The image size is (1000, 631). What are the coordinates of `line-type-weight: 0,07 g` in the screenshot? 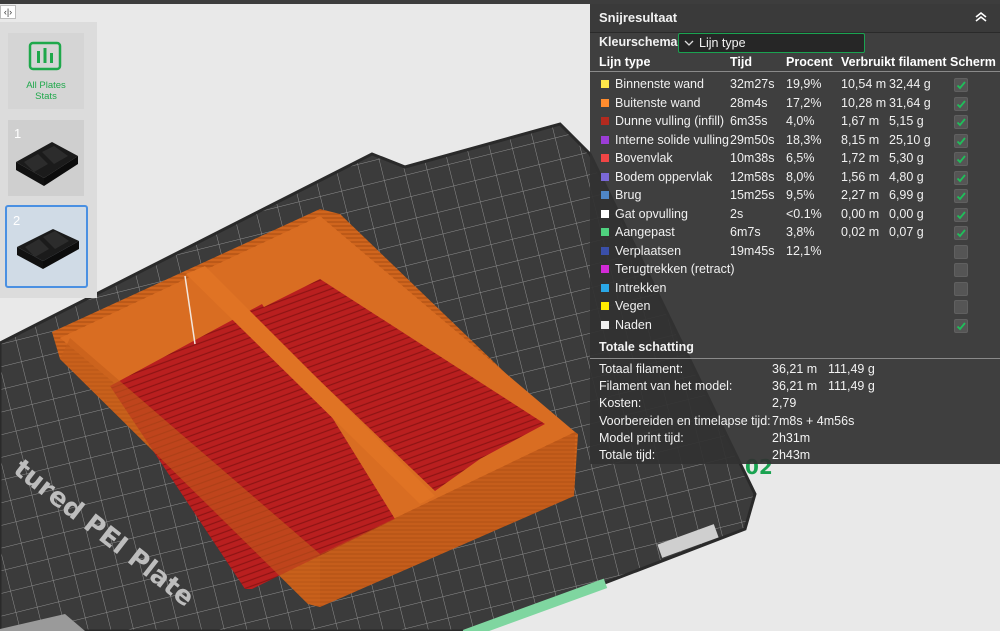 It's located at (906, 232).